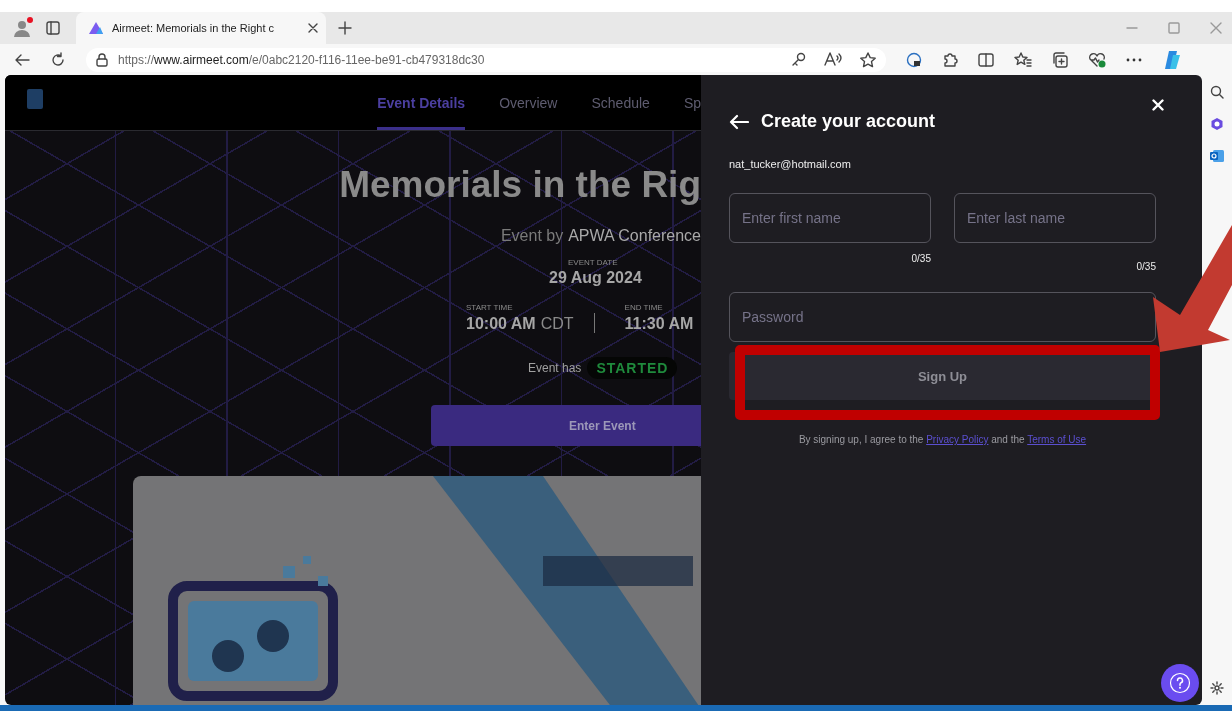 The width and height of the screenshot is (1232, 711). What do you see at coordinates (58, 59) in the screenshot?
I see `refresh-icon` at bounding box center [58, 59].